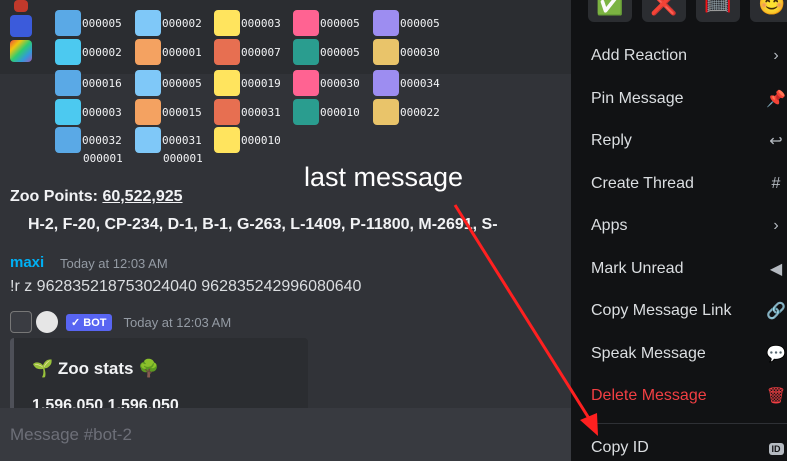 The width and height of the screenshot is (787, 461). What do you see at coordinates (642, 183) in the screenshot?
I see `menu-item-label: Create Thread` at bounding box center [642, 183].